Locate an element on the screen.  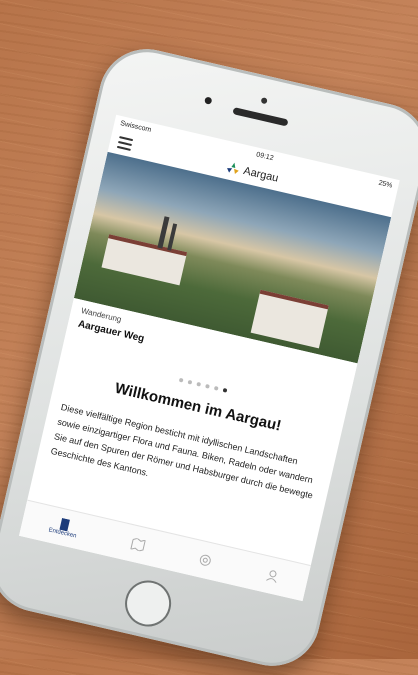
target-icon is located at coordinates (206, 560).